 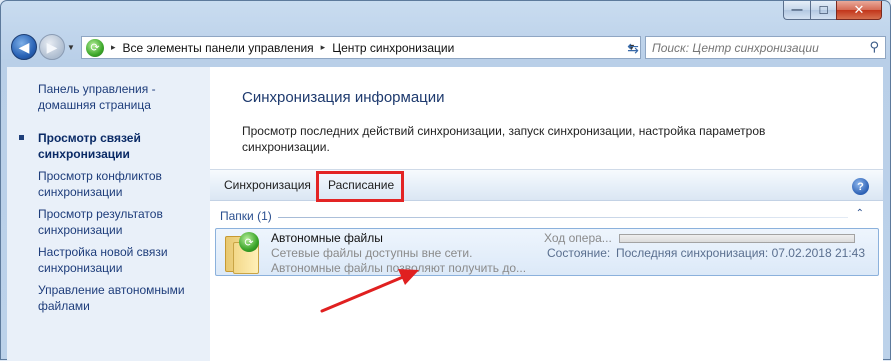 What do you see at coordinates (372, 253) in the screenshot?
I see `item-description: Сетевые файлы доступны вне сети.` at bounding box center [372, 253].